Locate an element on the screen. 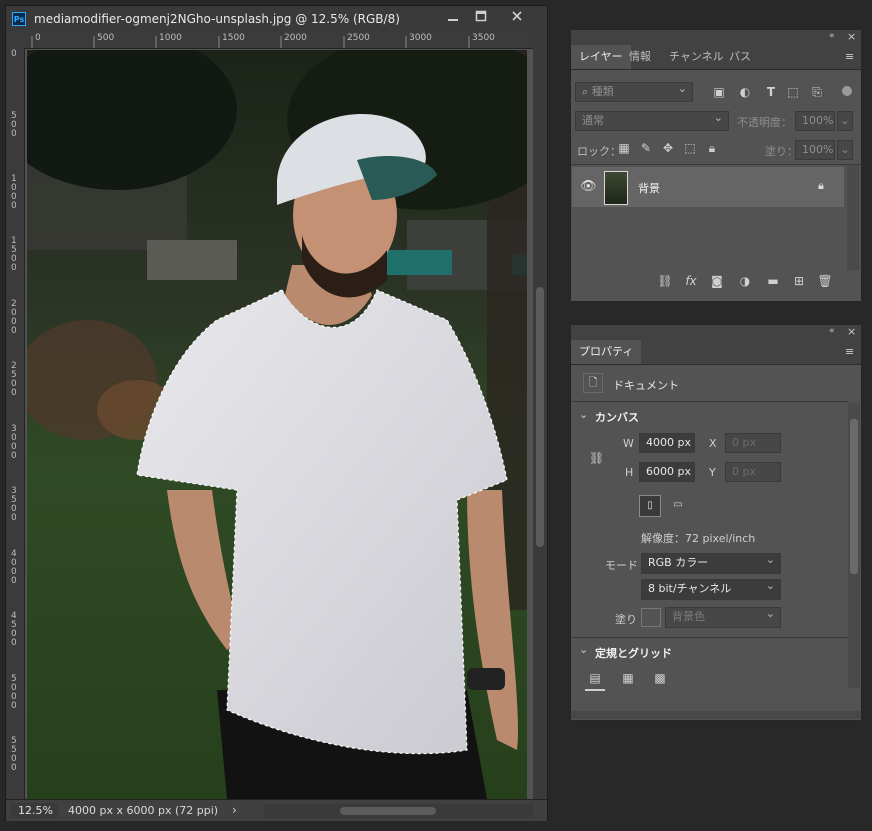  adjustment-layer-icon: ◑ is located at coordinates (745, 281).